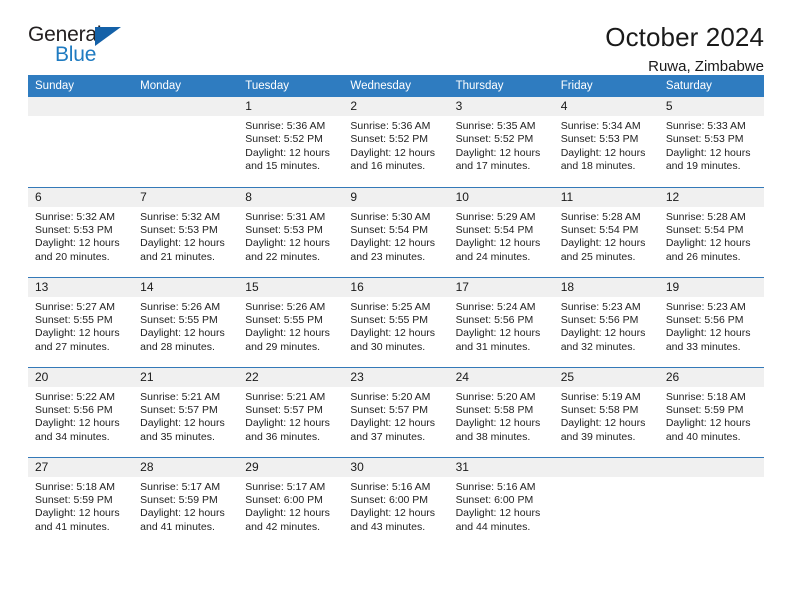 The image size is (792, 612). What do you see at coordinates (177, 346) in the screenshot?
I see `daylight-duration-line2: and 28 minutes.` at bounding box center [177, 346].